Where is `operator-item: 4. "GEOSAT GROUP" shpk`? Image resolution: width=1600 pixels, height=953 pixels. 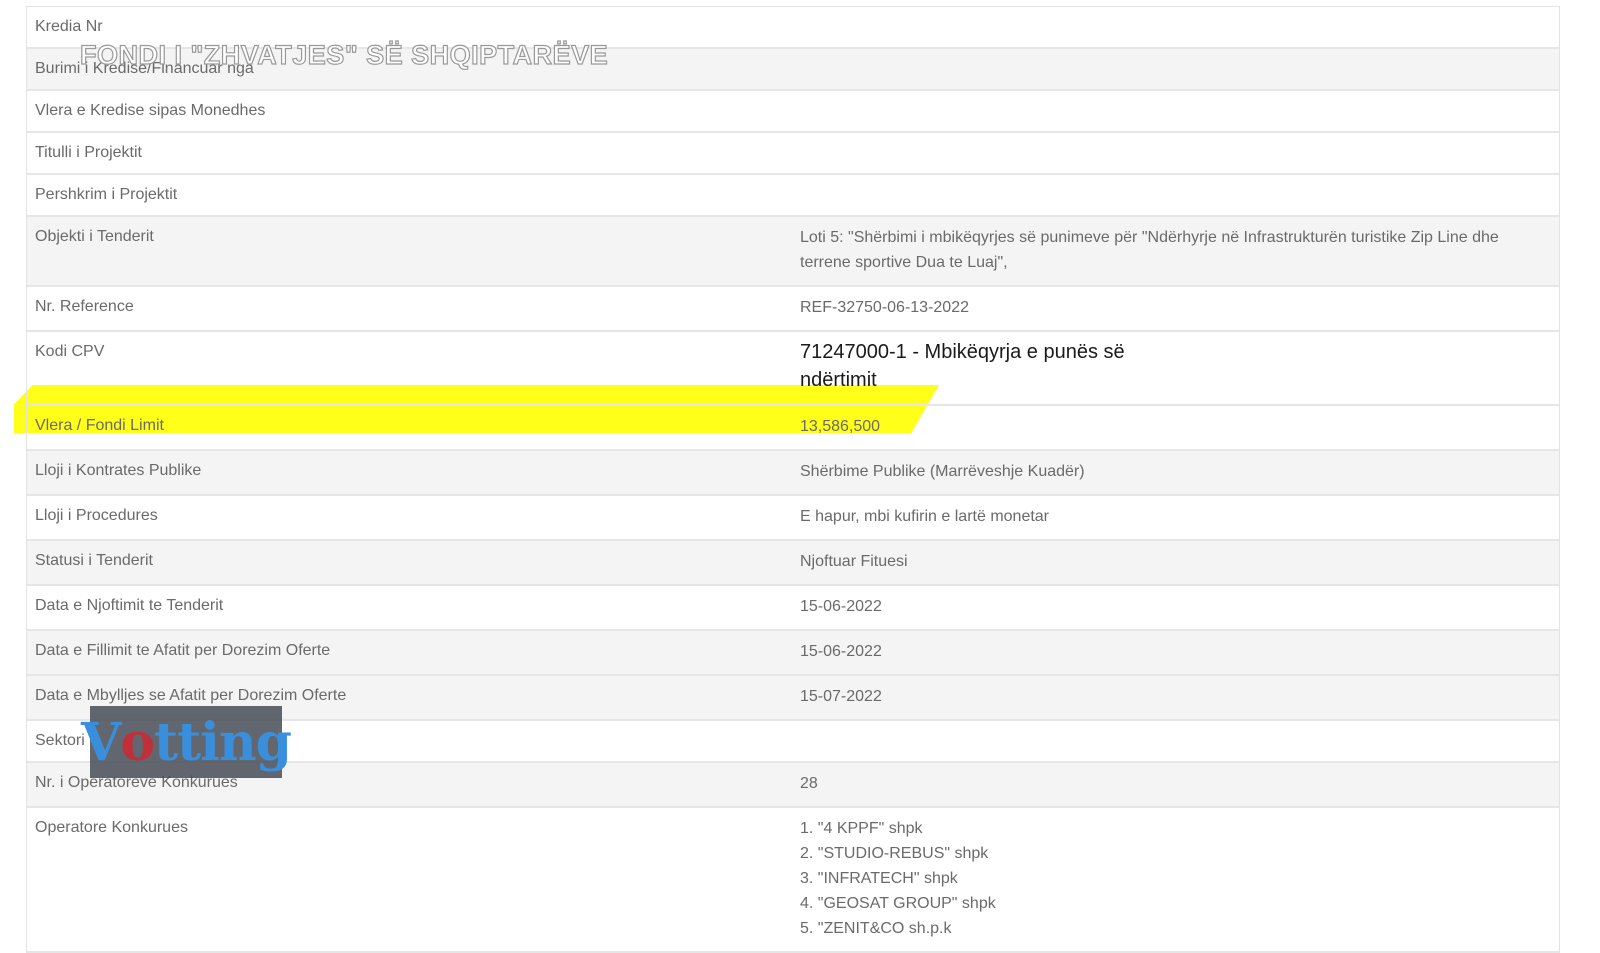 operator-item: 4. "GEOSAT GROUP" shpk is located at coordinates (898, 903).